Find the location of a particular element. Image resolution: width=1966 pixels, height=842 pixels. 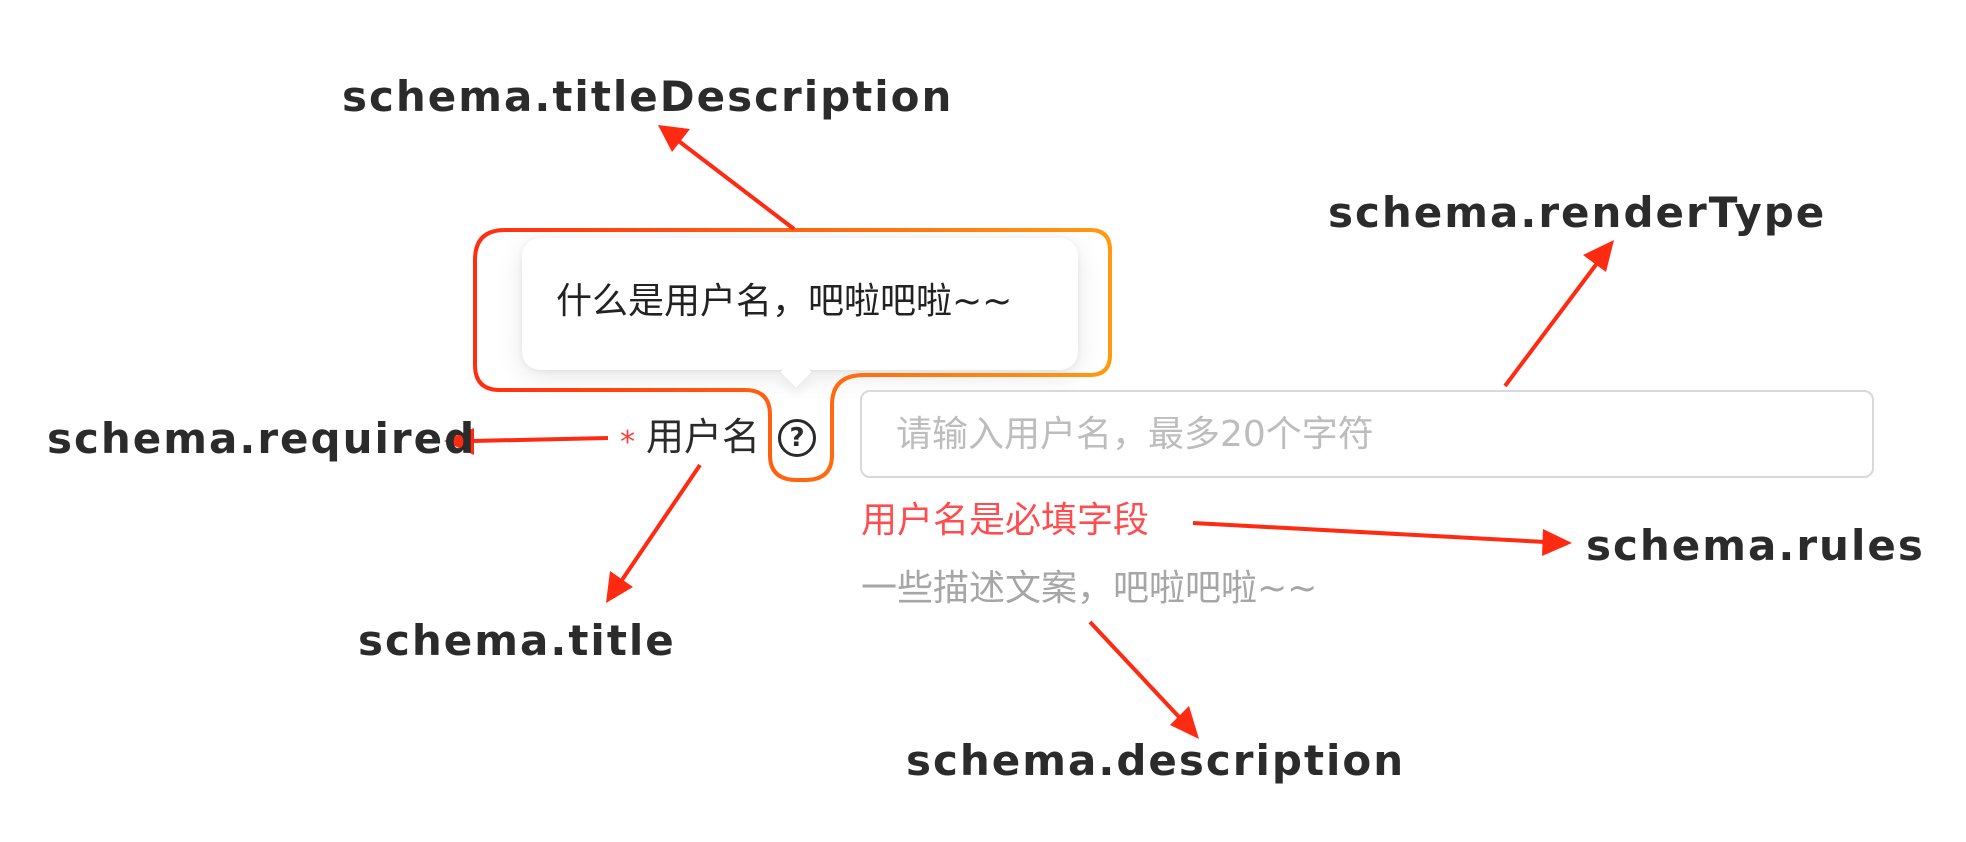

field-label: 用户名 is located at coordinates (703, 437).